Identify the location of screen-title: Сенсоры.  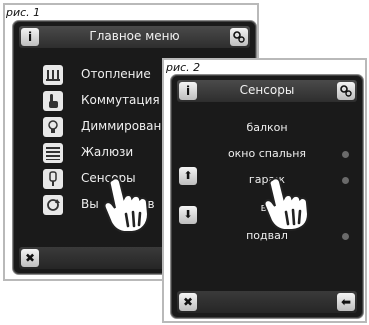
(267, 90).